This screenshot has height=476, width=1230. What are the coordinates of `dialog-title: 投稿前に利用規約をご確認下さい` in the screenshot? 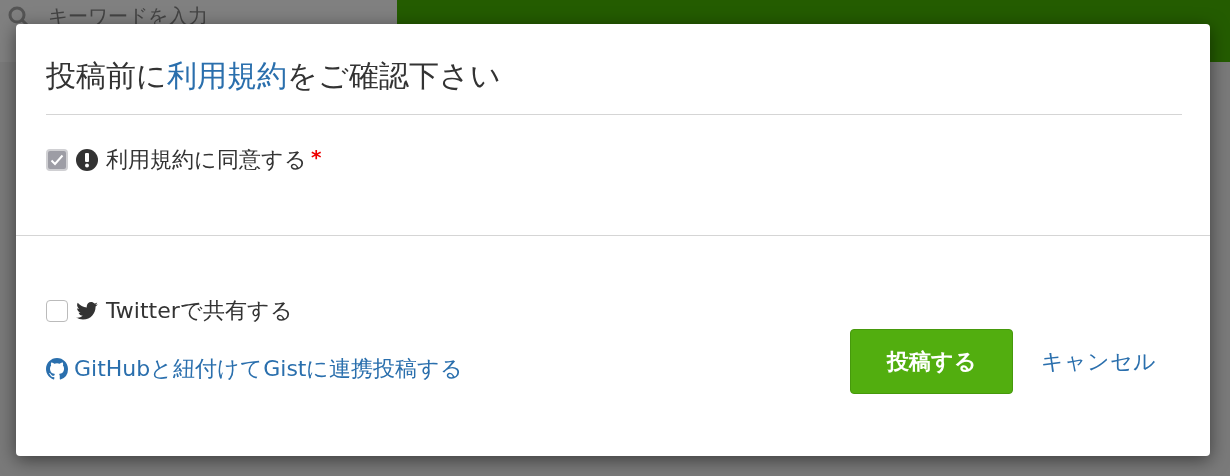 It's located at (274, 76).